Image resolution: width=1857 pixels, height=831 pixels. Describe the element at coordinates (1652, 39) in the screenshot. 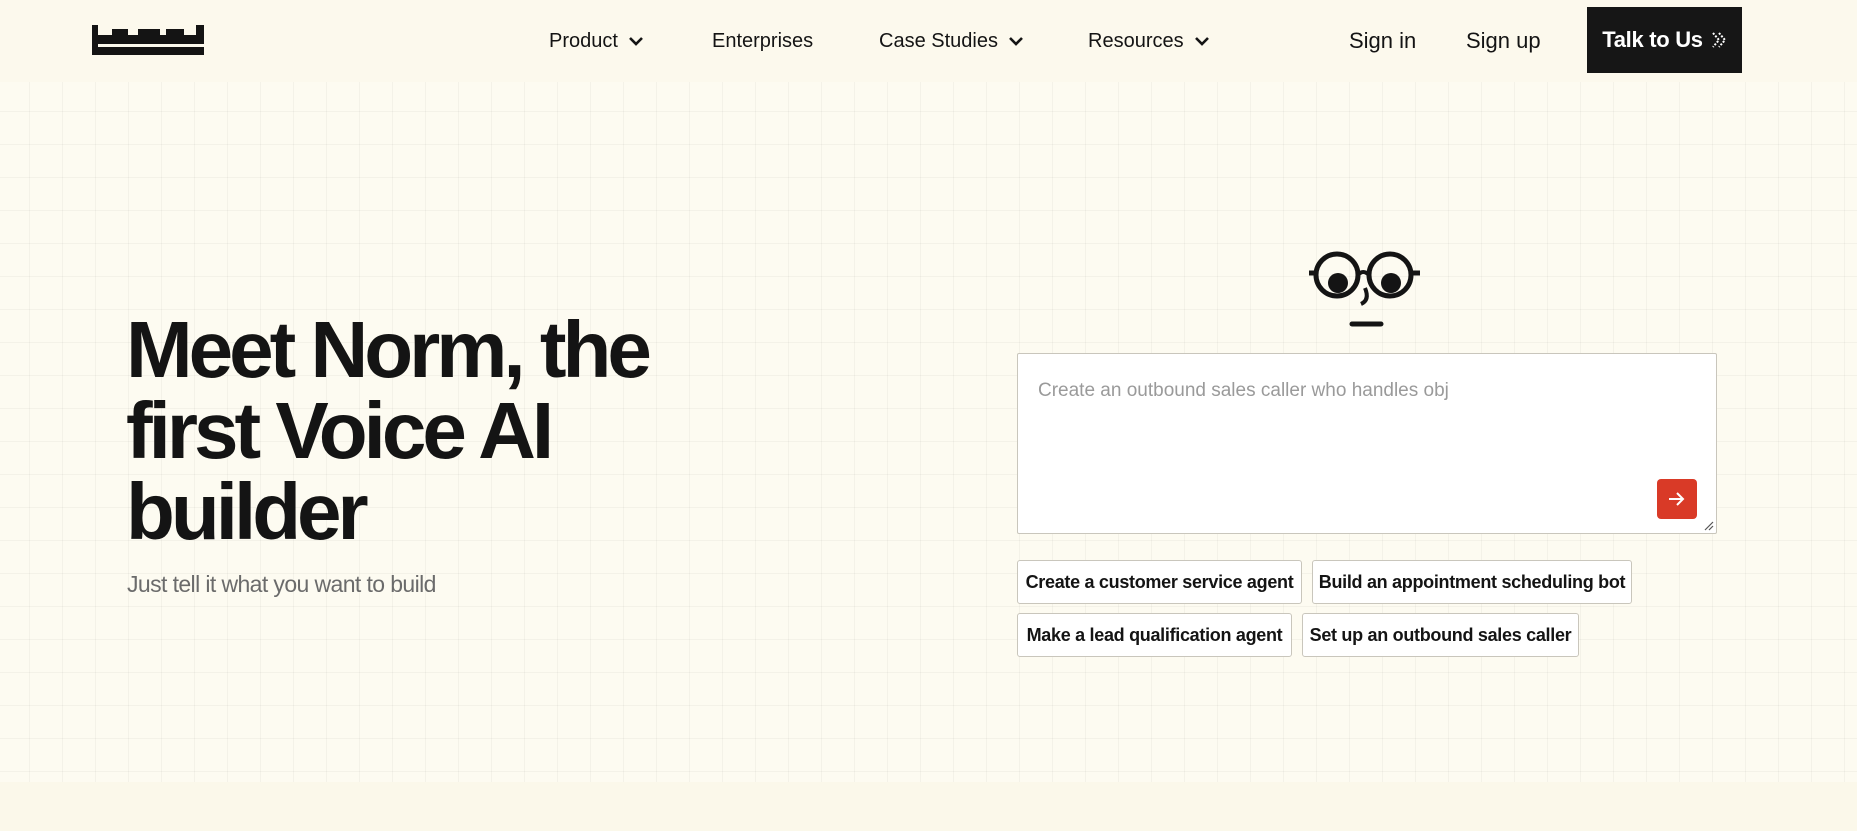

I see `talk-to-us-label: Talk to Us` at that location.